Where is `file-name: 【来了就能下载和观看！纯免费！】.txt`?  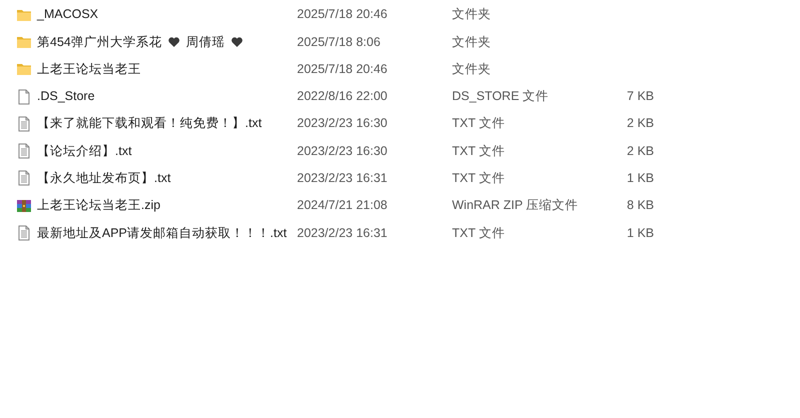
file-name: 【来了就能下载和观看！纯免费！】.txt is located at coordinates (149, 123).